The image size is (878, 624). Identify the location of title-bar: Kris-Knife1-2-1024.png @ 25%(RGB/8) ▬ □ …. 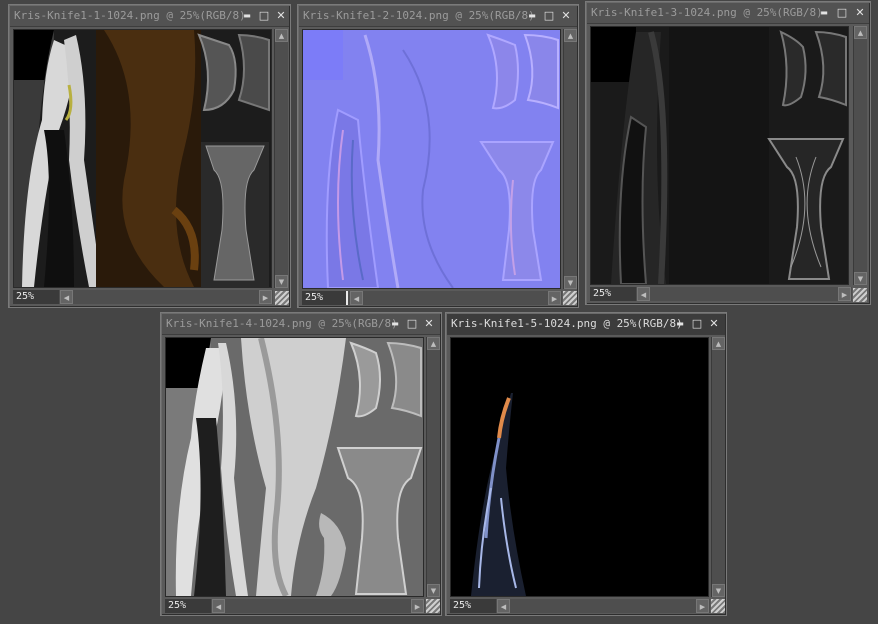
(438, 16).